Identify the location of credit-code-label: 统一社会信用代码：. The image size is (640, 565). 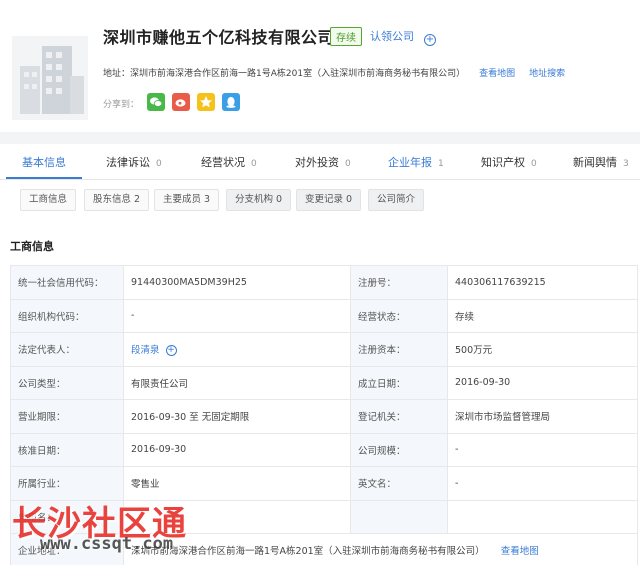
(67, 282).